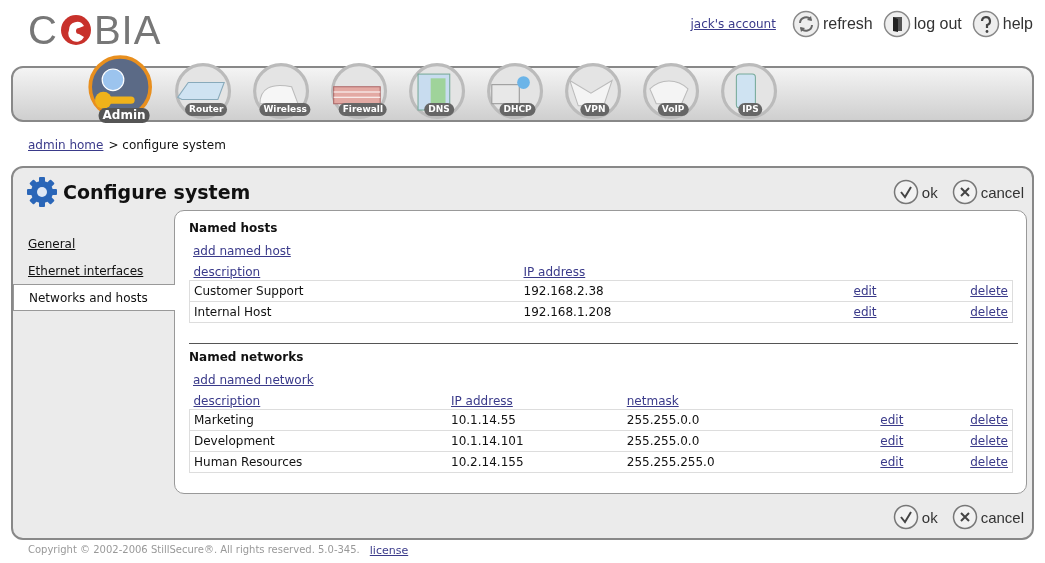 The width and height of the screenshot is (1045, 563). What do you see at coordinates (733, 24) in the screenshot?
I see `account-link: jack's account` at bounding box center [733, 24].